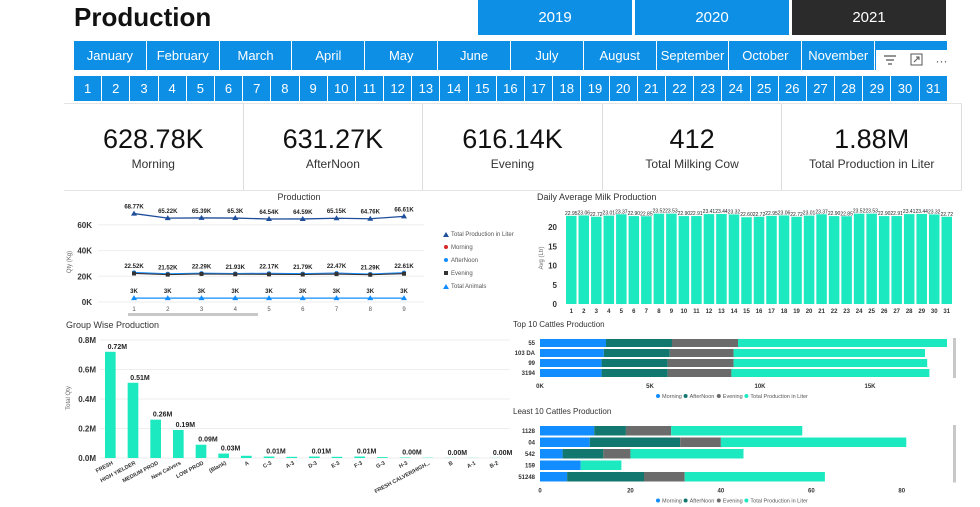 Image resolution: width=980 pixels, height=507 pixels. What do you see at coordinates (110, 55) in the screenshot?
I see `month-button-1: January` at bounding box center [110, 55].